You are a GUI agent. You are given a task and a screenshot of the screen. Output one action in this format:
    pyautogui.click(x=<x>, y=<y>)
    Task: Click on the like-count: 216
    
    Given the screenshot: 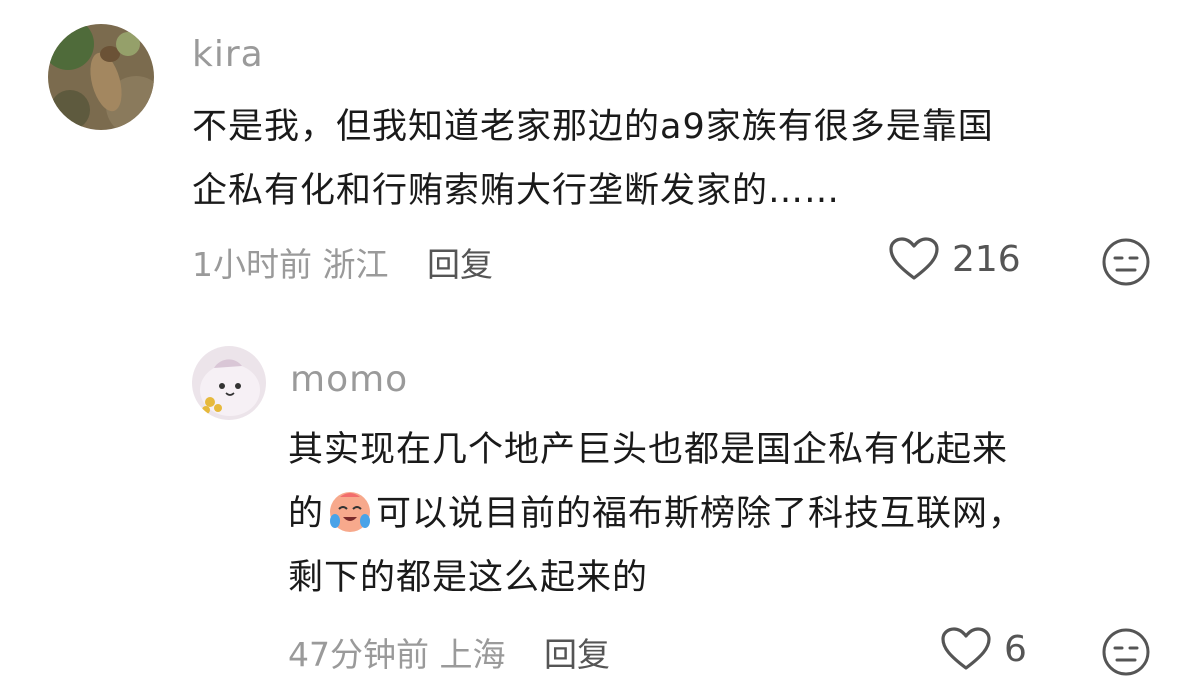 What is the action you would take?
    pyautogui.click(x=986, y=259)
    